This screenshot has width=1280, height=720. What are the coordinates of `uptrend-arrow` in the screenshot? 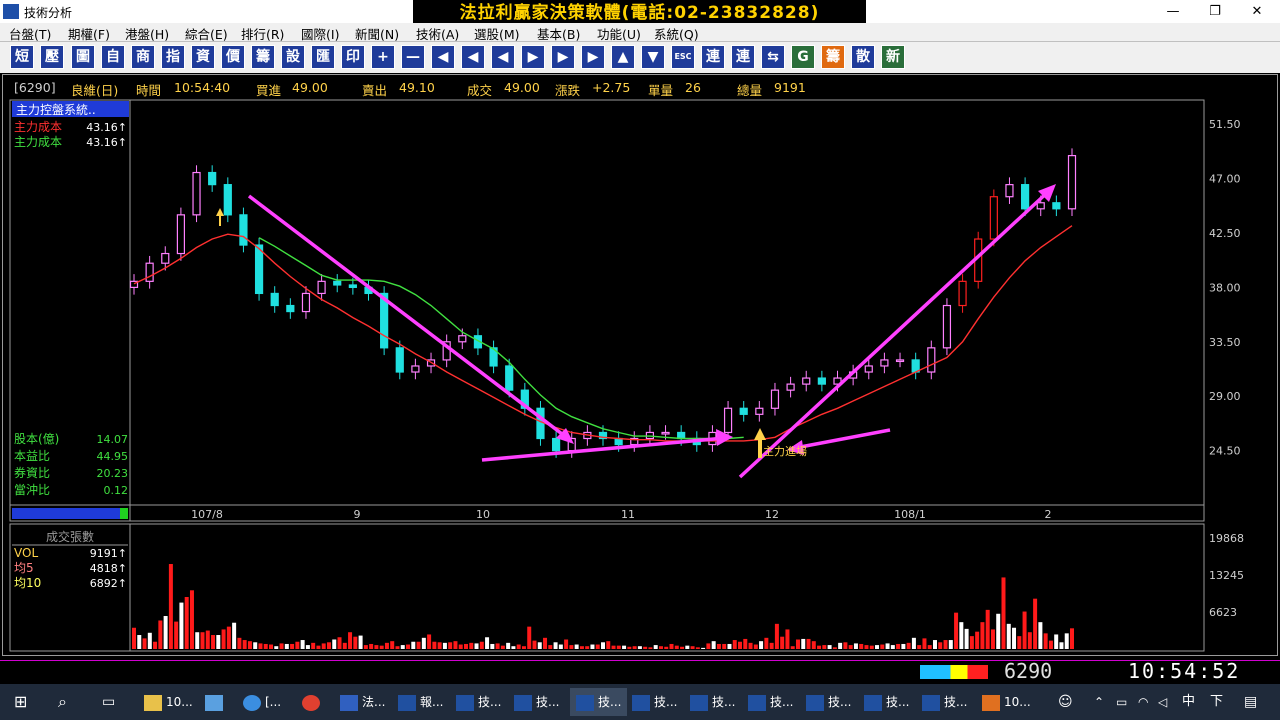 It's located at (895, 333).